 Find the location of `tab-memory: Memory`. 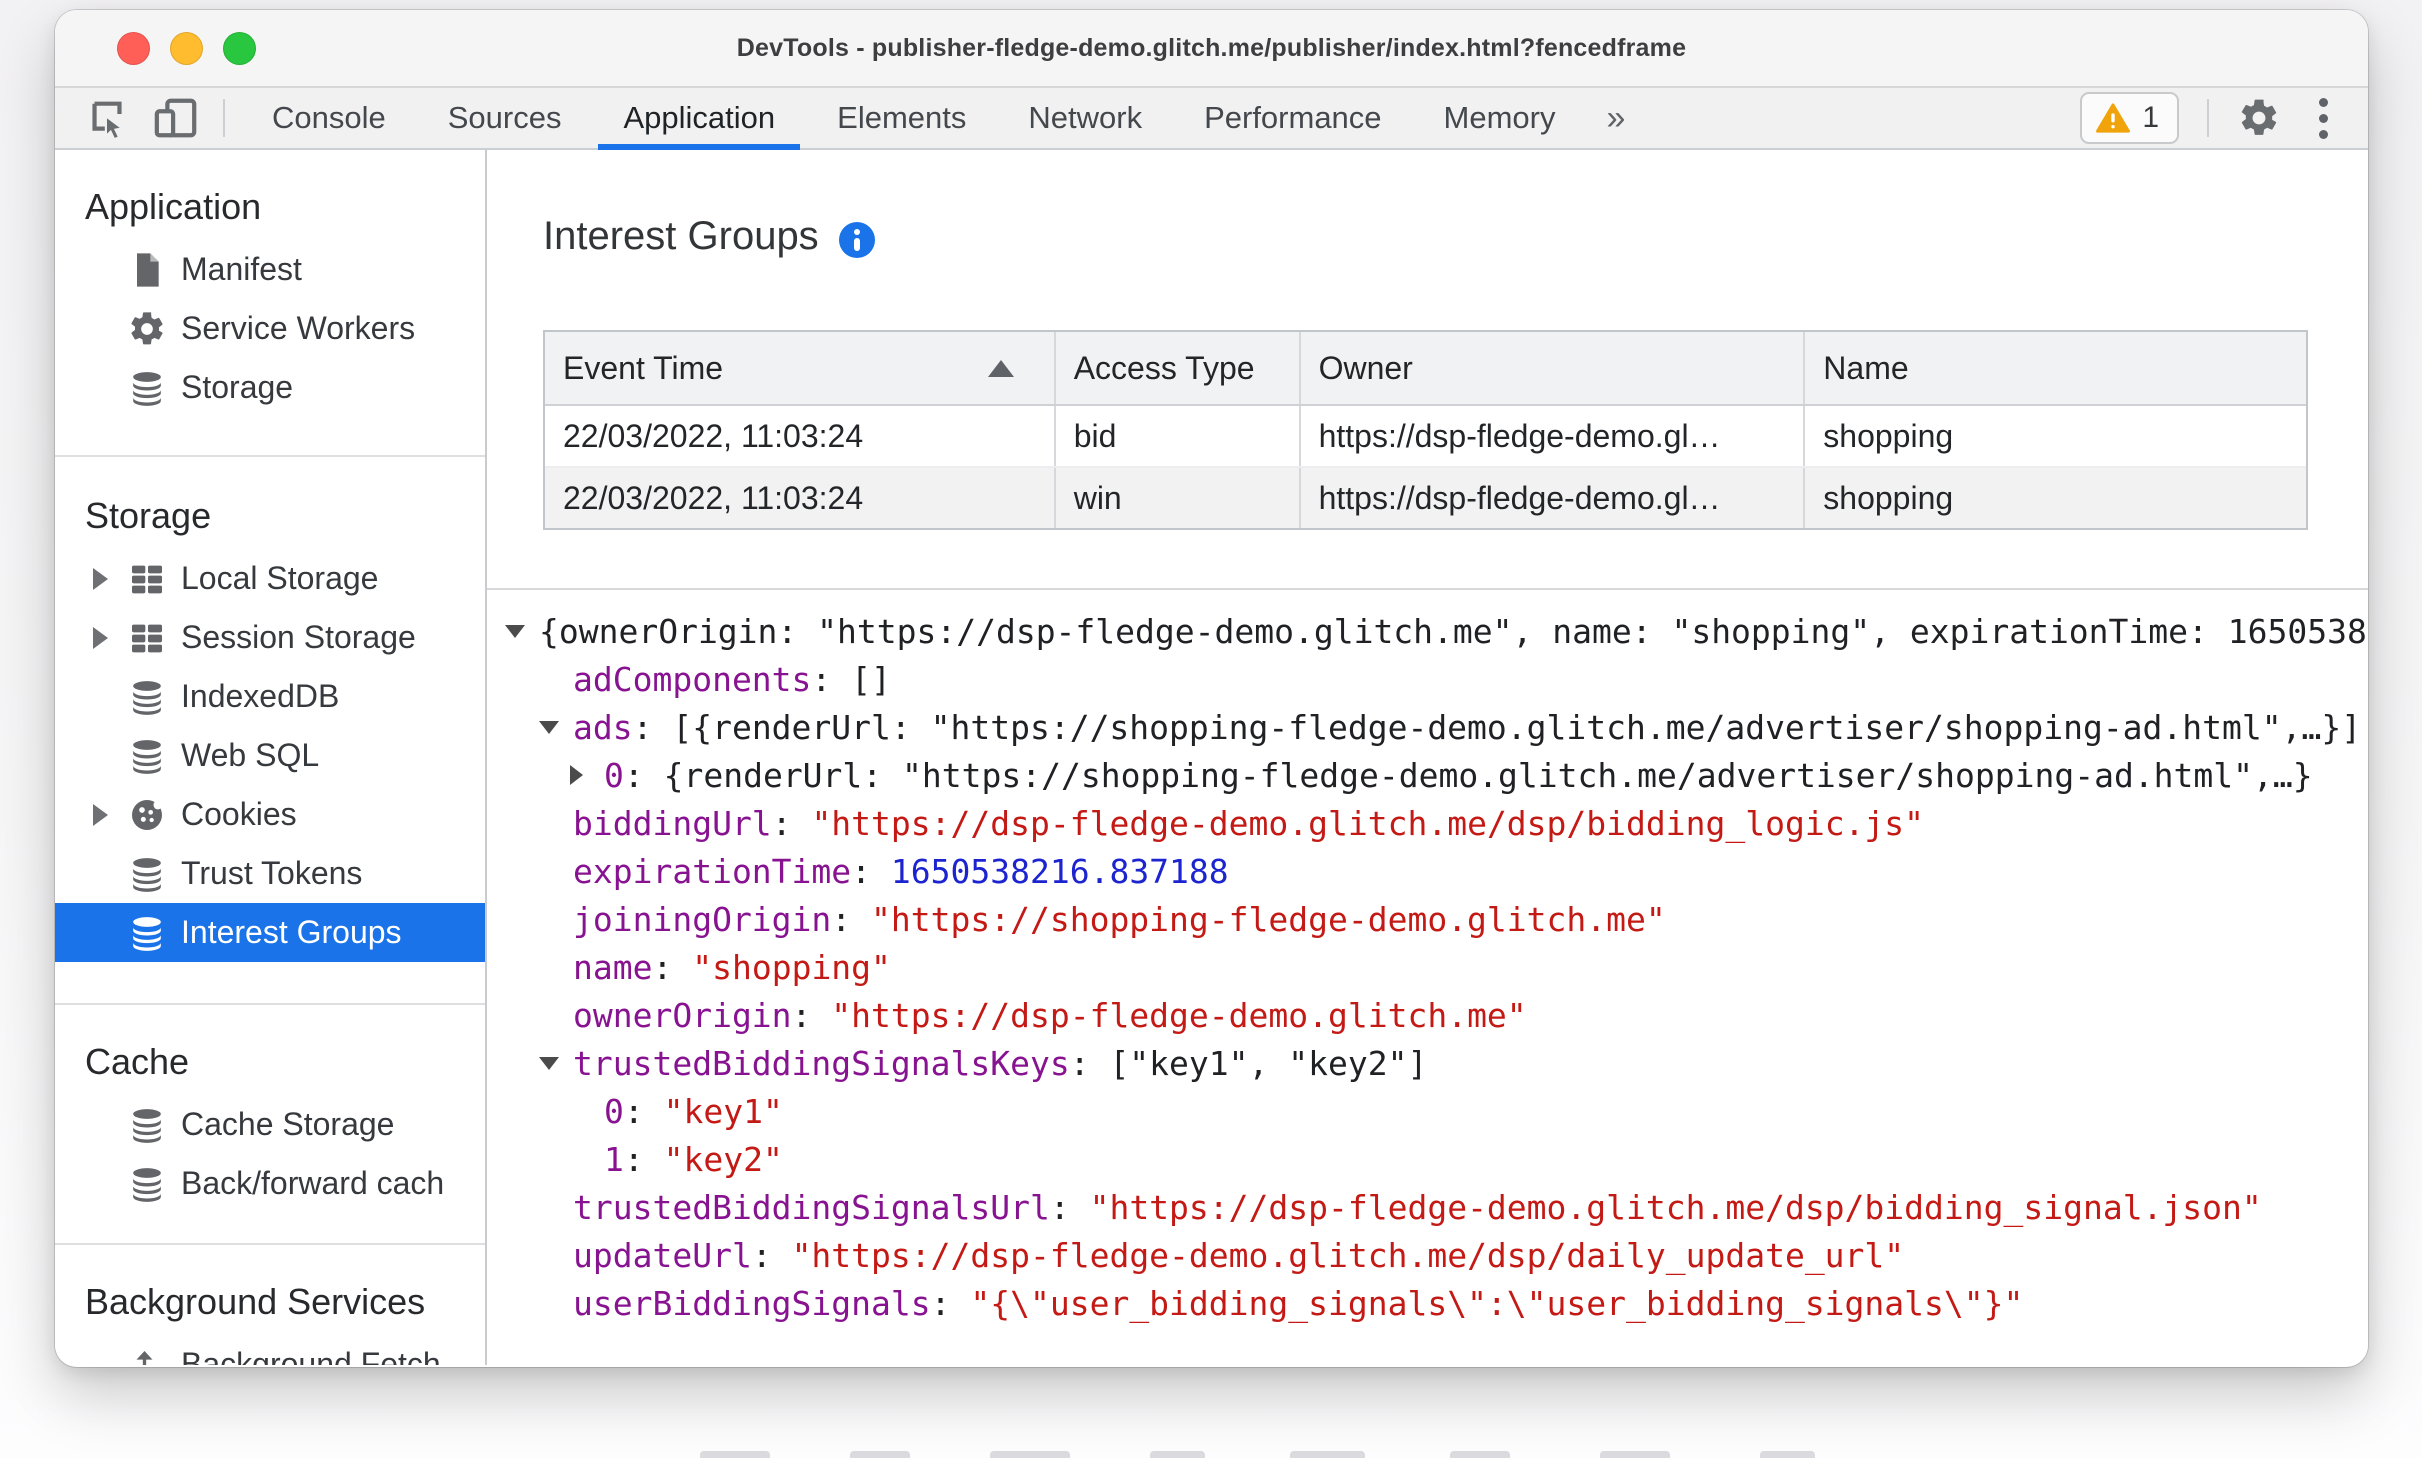

tab-memory: Memory is located at coordinates (1500, 118).